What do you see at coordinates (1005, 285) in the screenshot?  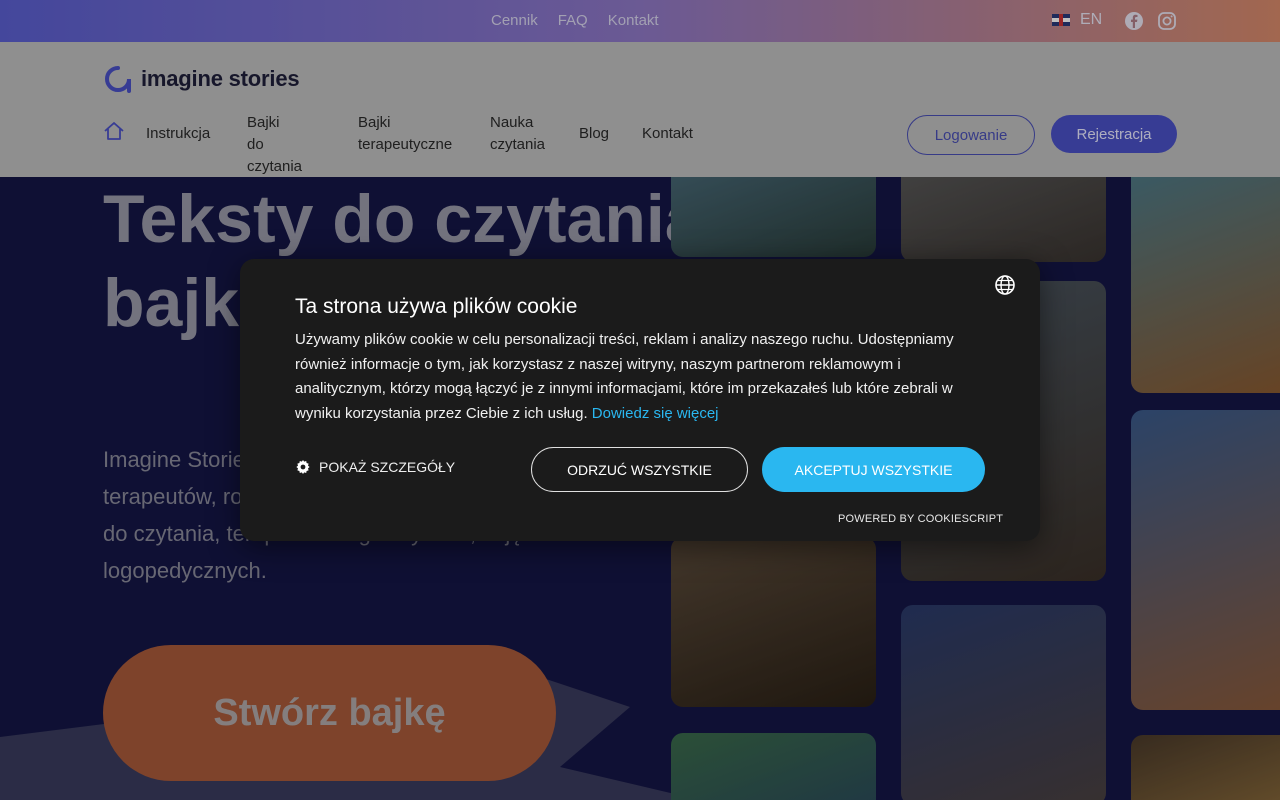 I see `globe-icon` at bounding box center [1005, 285].